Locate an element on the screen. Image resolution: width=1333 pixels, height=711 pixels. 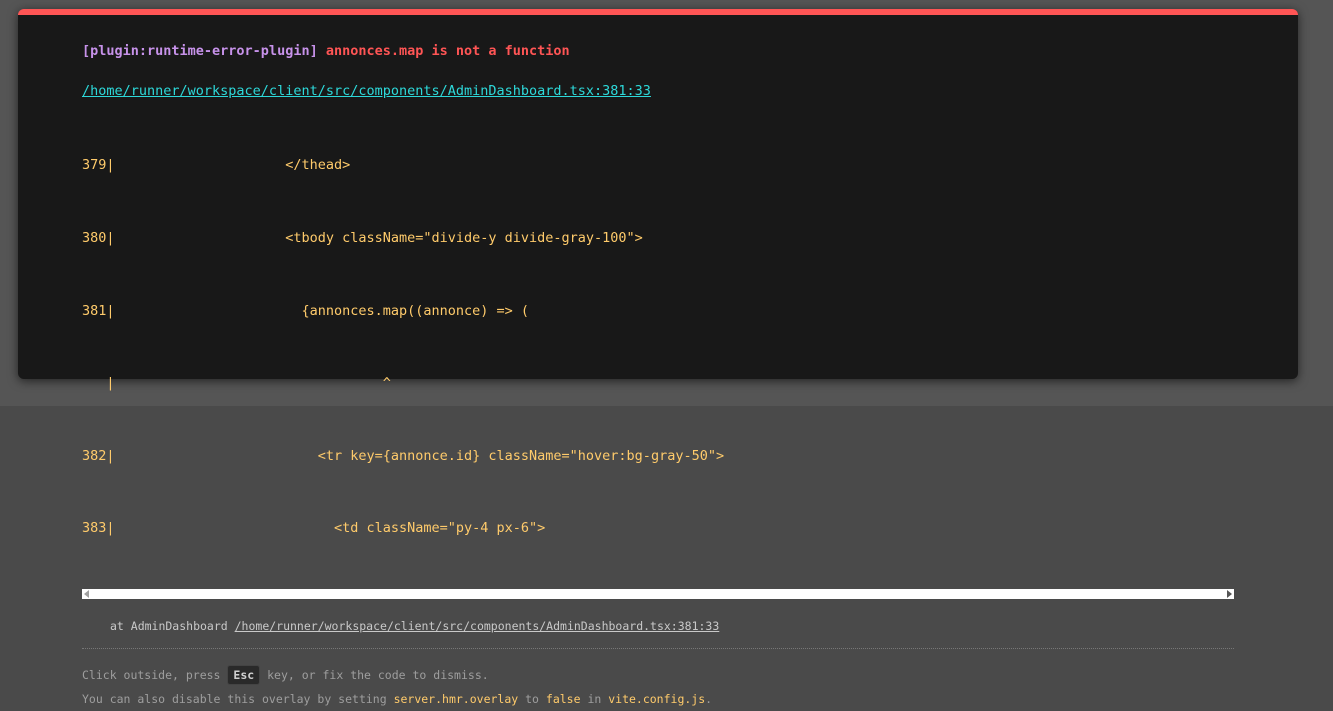
esc-key: Esc is located at coordinates (244, 674).